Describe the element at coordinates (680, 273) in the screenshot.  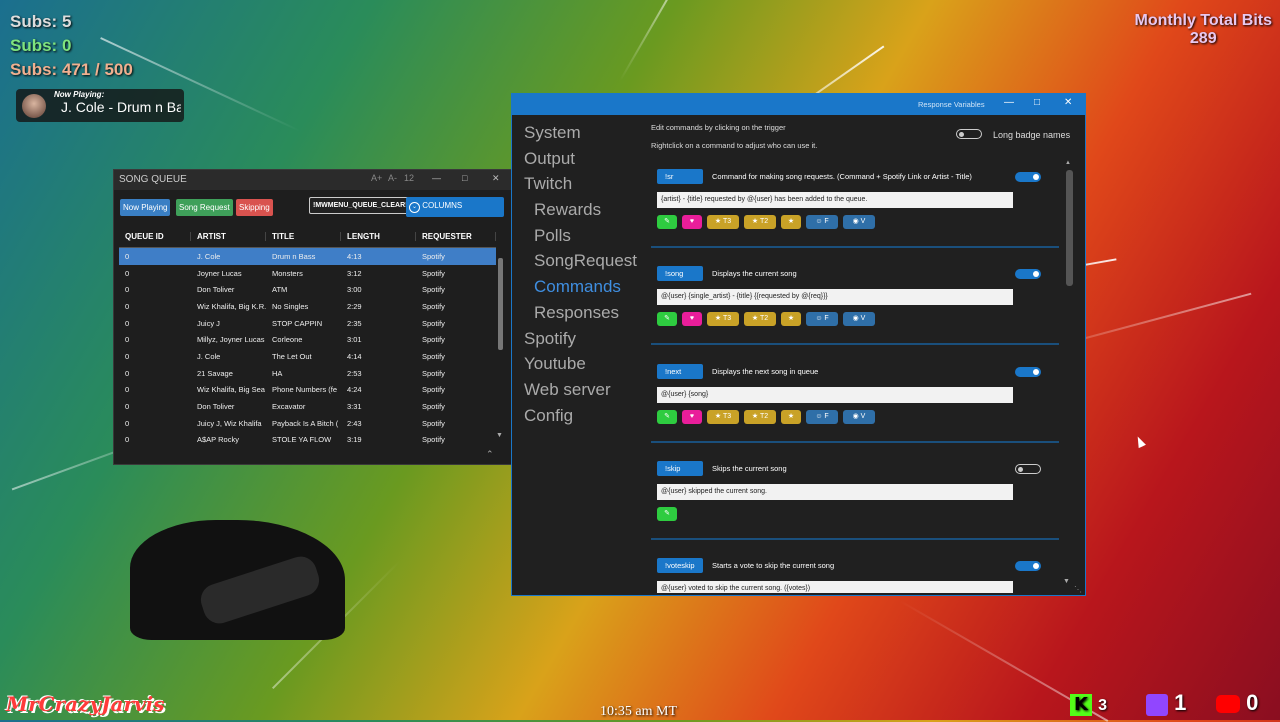
I see `command-trigger: !song` at that location.